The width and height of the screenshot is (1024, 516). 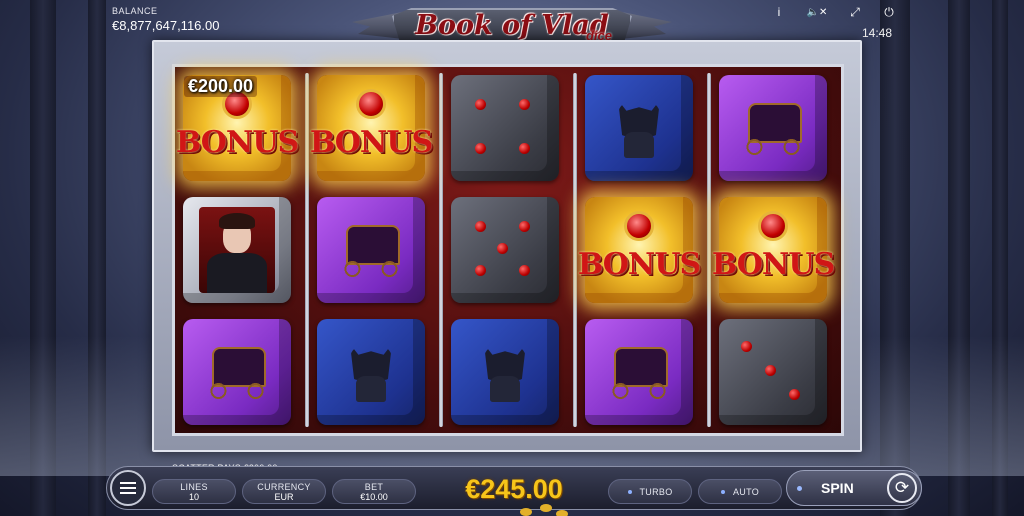 I want to click on balance: BALANCE €8,877,647,116.00, so click(x=165, y=19).